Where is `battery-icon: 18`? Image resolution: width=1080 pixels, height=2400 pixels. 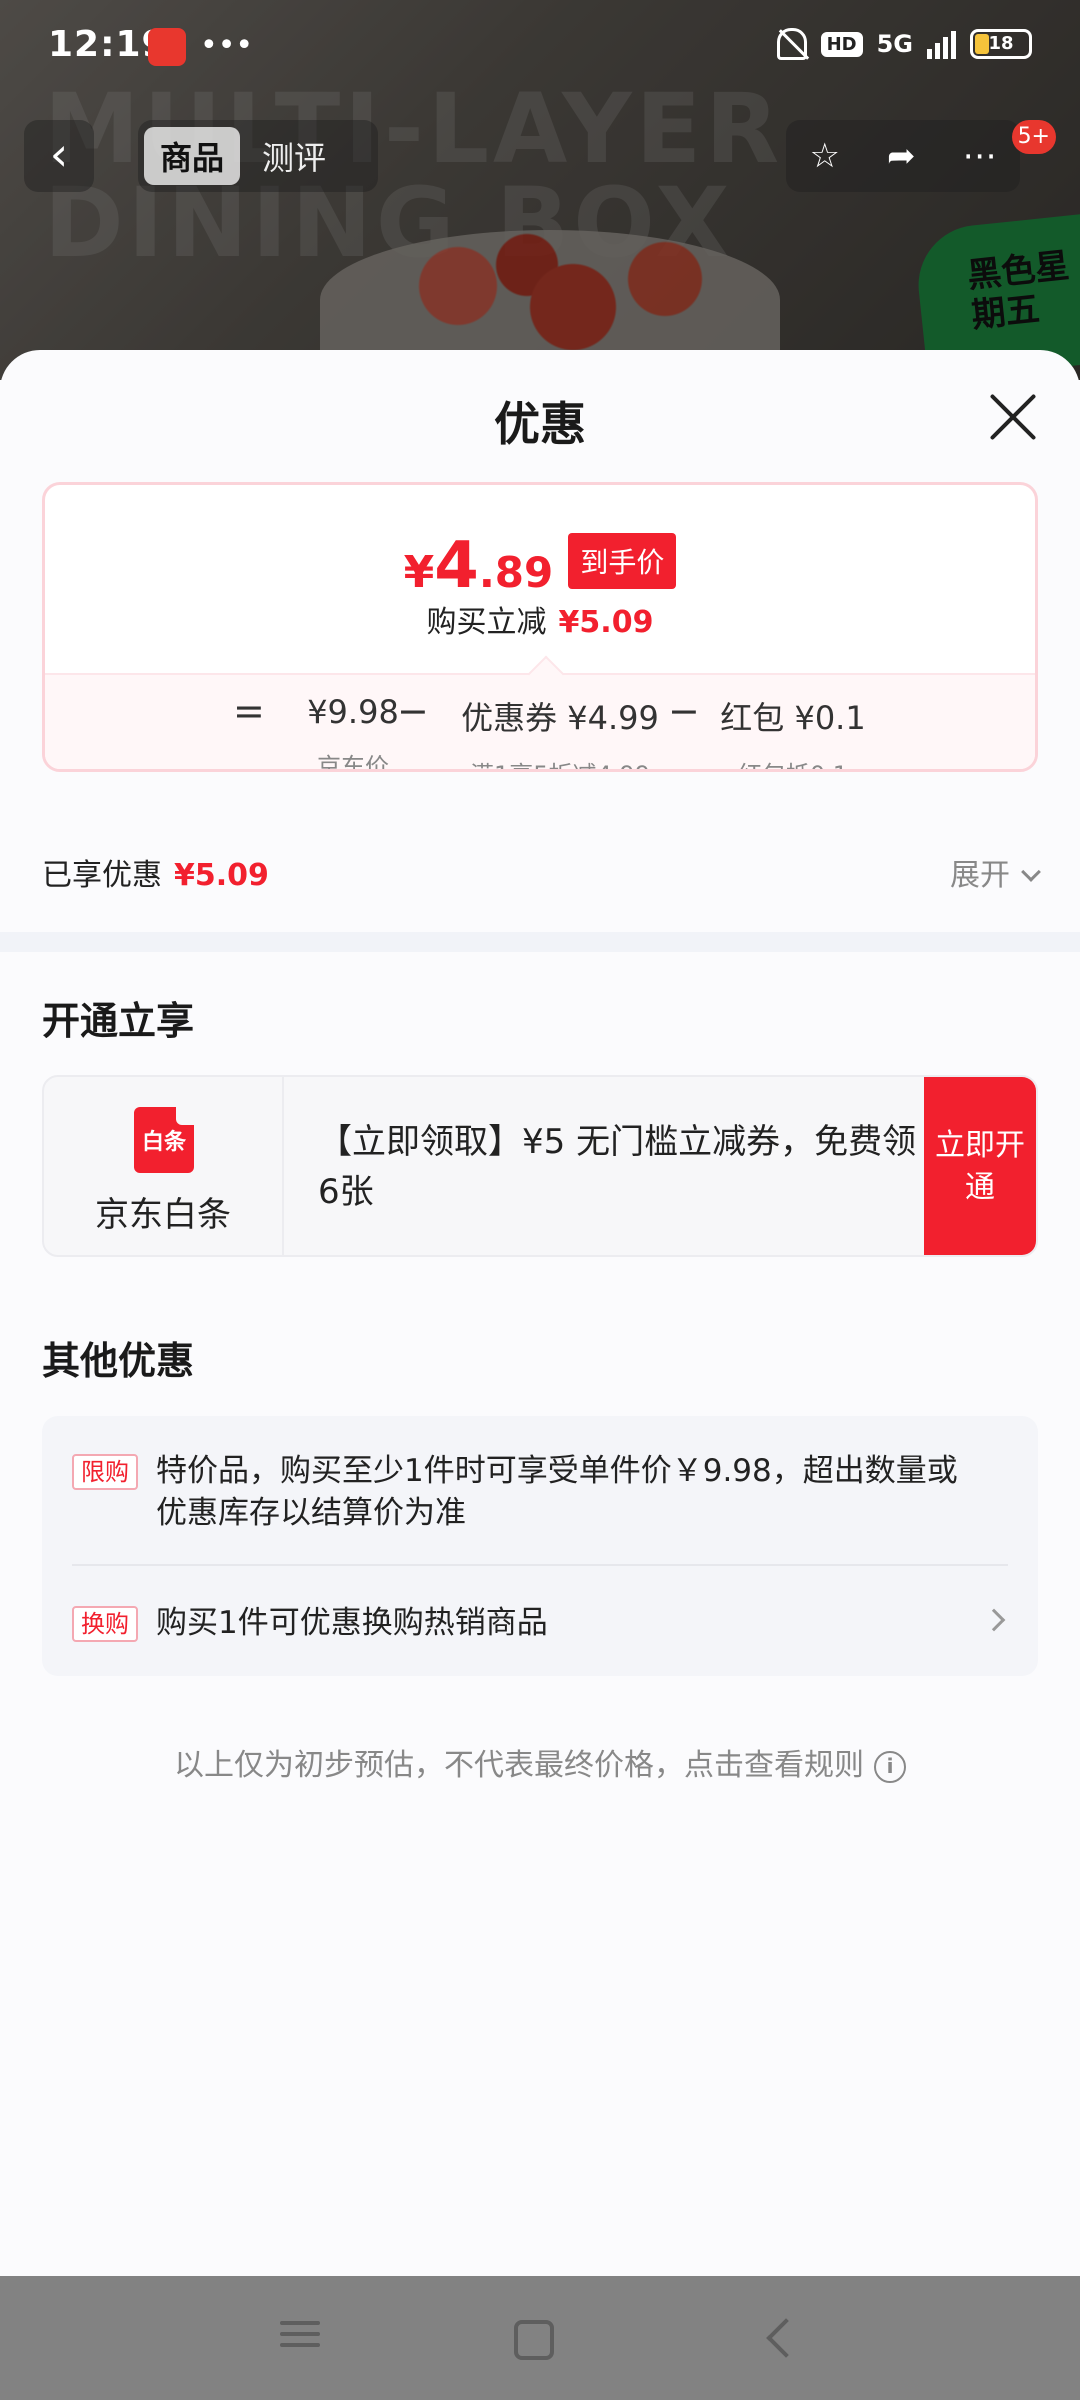
battery-icon: 18 is located at coordinates (1001, 44).